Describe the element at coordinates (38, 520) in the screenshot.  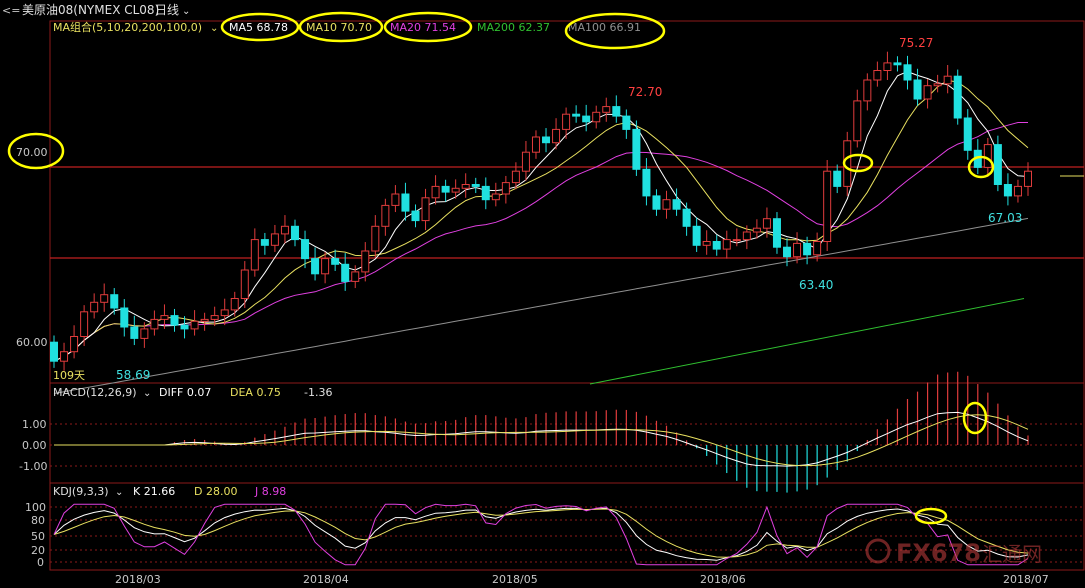
I see `kdj-axis-label: 80` at that location.